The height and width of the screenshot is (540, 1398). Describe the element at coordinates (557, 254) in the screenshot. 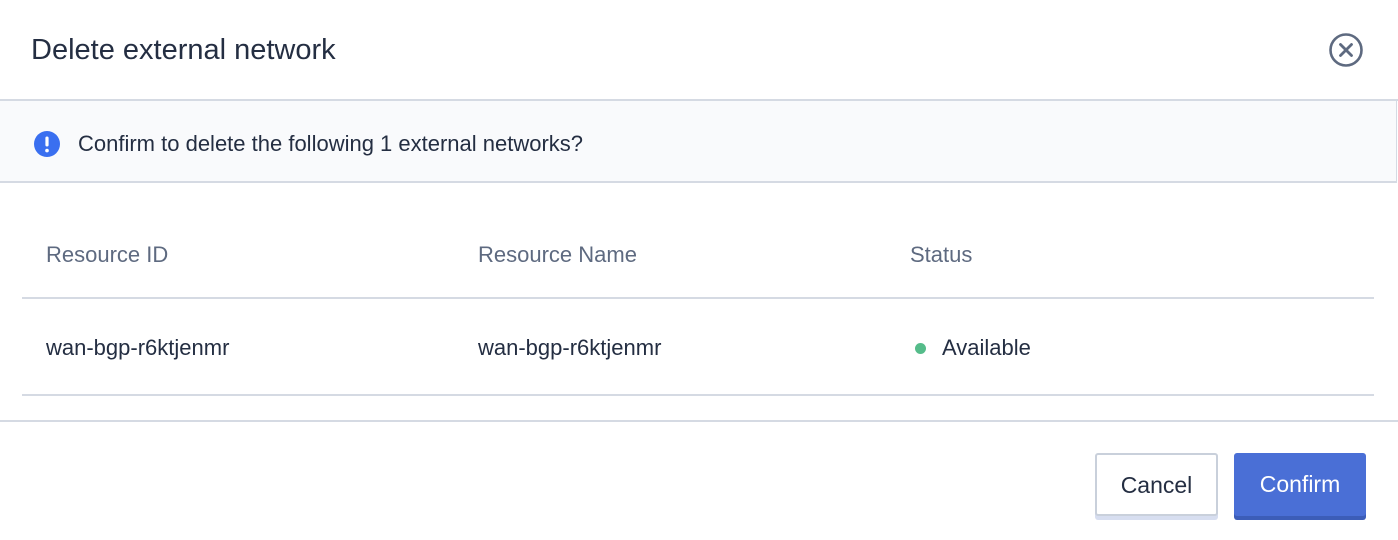

I see `column-header-resource-name: Resource Name` at that location.